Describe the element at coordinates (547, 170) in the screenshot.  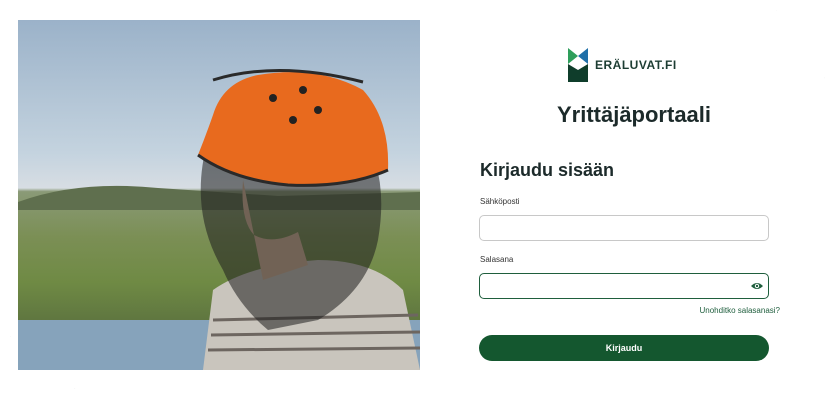
I see `login-heading: Kirjaudu sisään` at that location.